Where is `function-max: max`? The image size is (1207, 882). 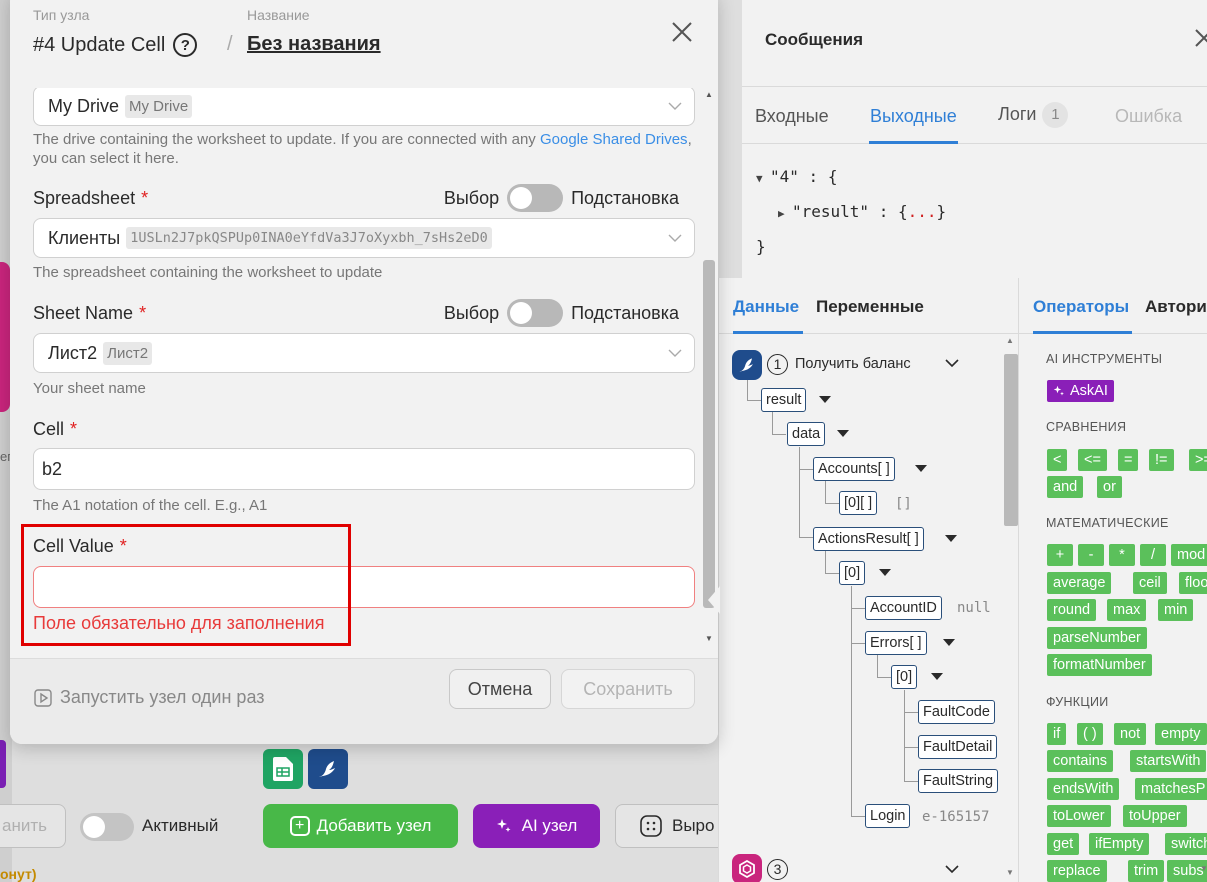 function-max: max is located at coordinates (1127, 610).